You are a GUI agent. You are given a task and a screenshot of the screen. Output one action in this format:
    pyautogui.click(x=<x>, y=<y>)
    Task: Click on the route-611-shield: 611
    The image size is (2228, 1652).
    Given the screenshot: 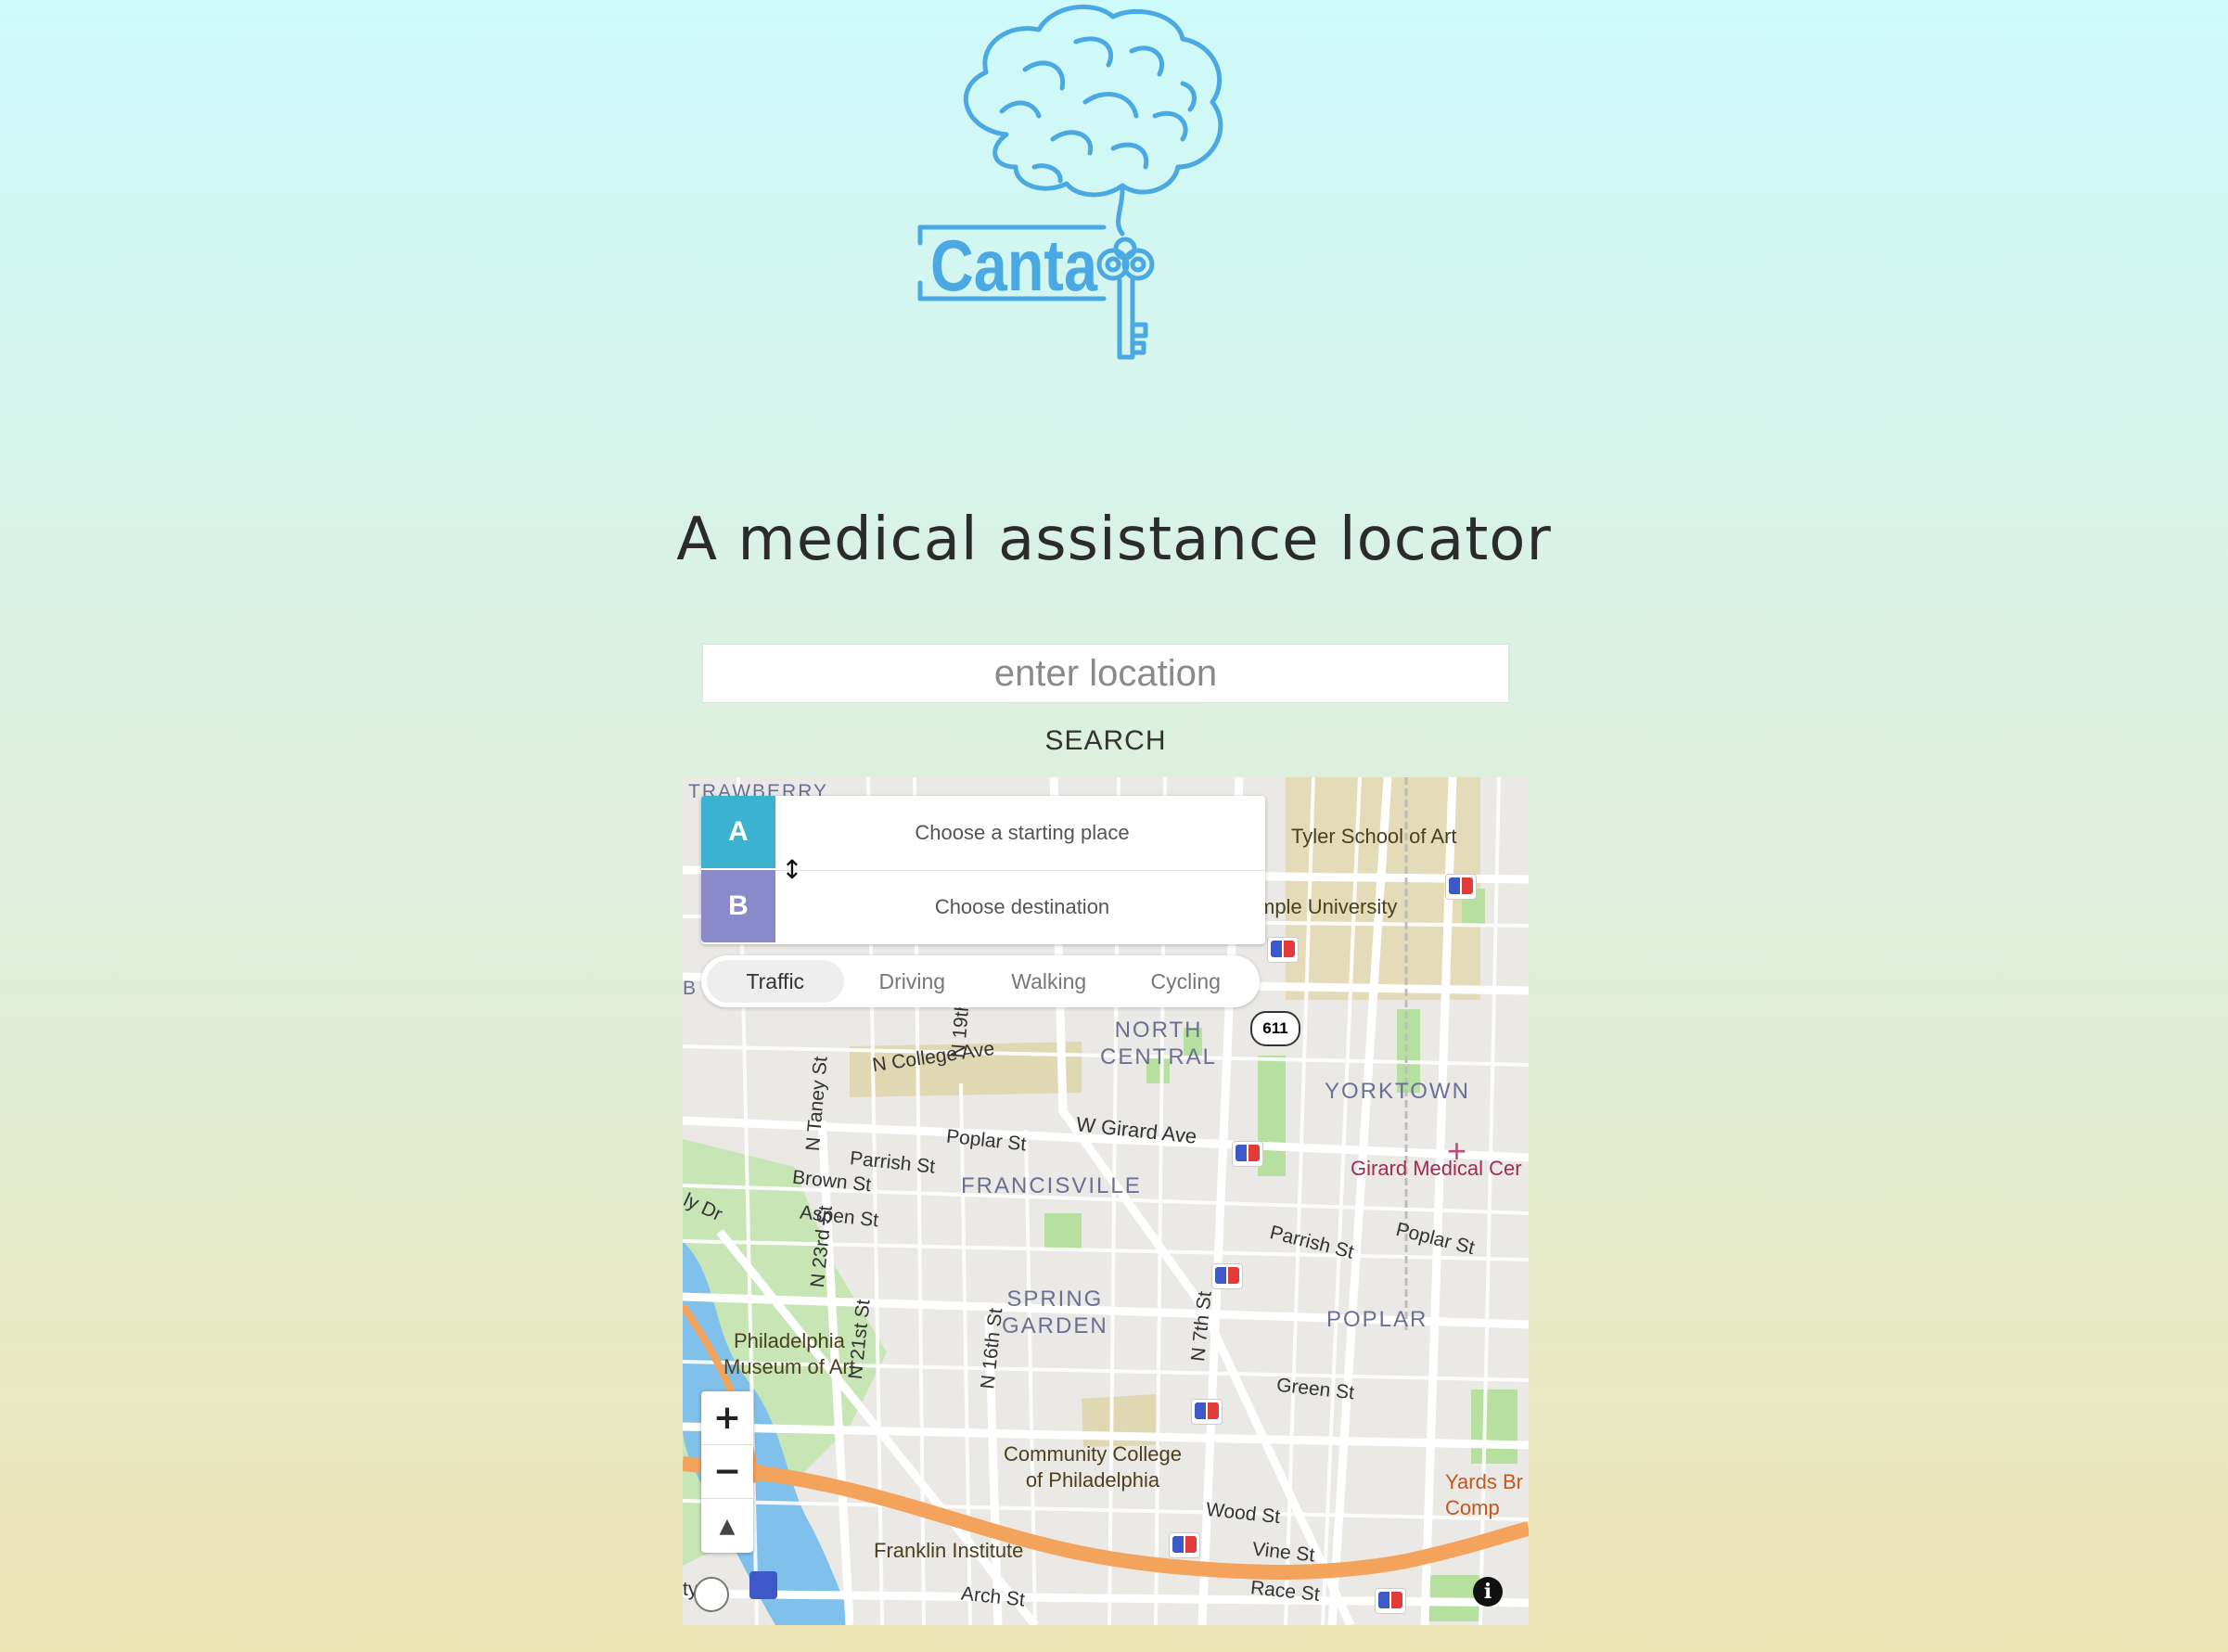 What is the action you would take?
    pyautogui.click(x=1275, y=1028)
    